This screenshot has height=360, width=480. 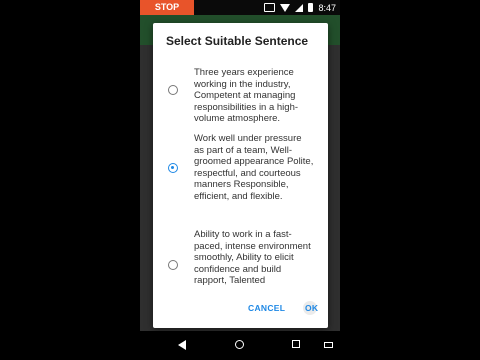 I want to click on signal-icon, so click(x=299, y=7).